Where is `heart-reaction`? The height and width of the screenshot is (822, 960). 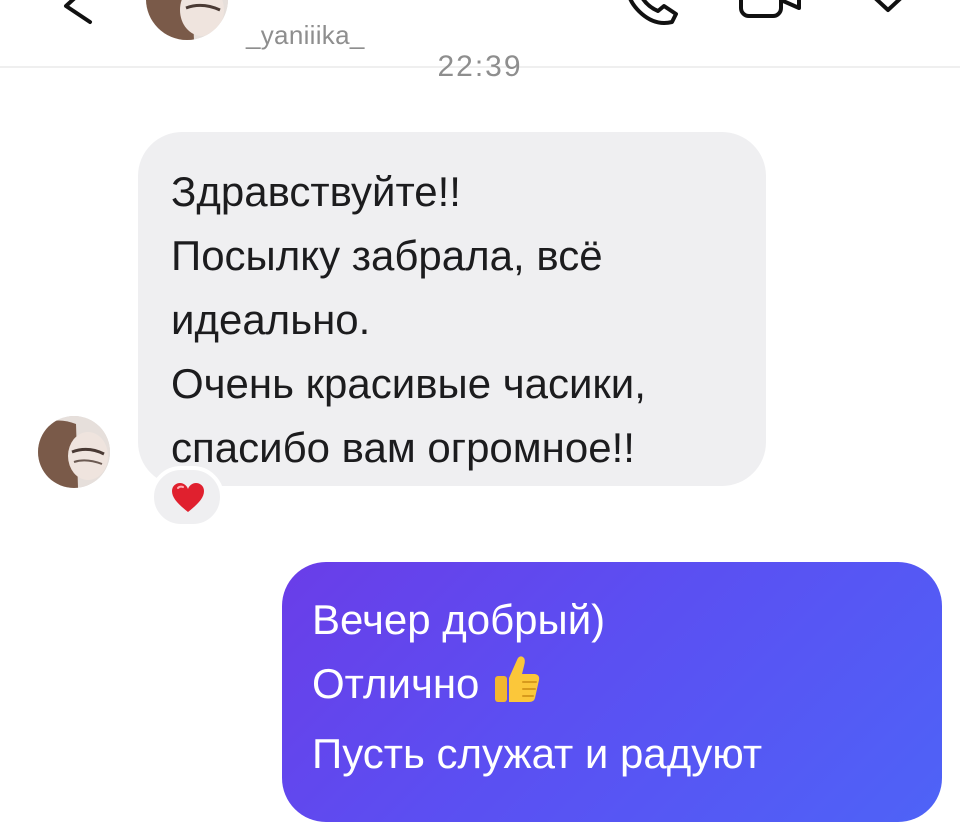 heart-reaction is located at coordinates (187, 497).